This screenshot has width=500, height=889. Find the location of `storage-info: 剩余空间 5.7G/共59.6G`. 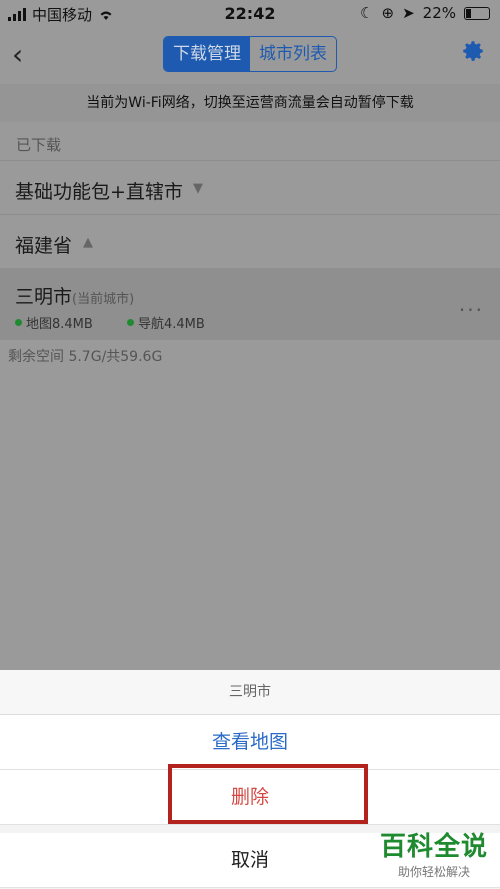

storage-info: 剩余空间 5.7G/共59.6G is located at coordinates (85, 357).